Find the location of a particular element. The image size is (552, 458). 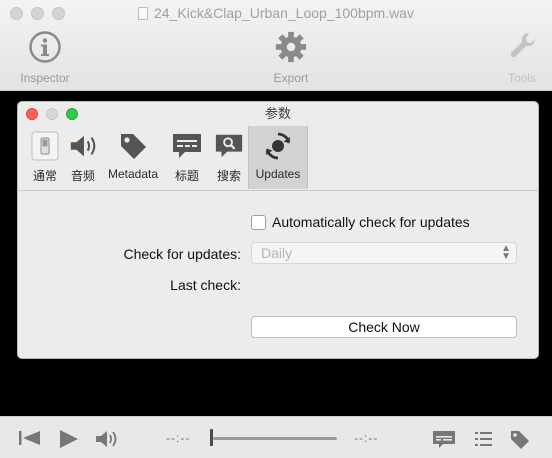

tab-metadata: Metadata is located at coordinates (133, 157).